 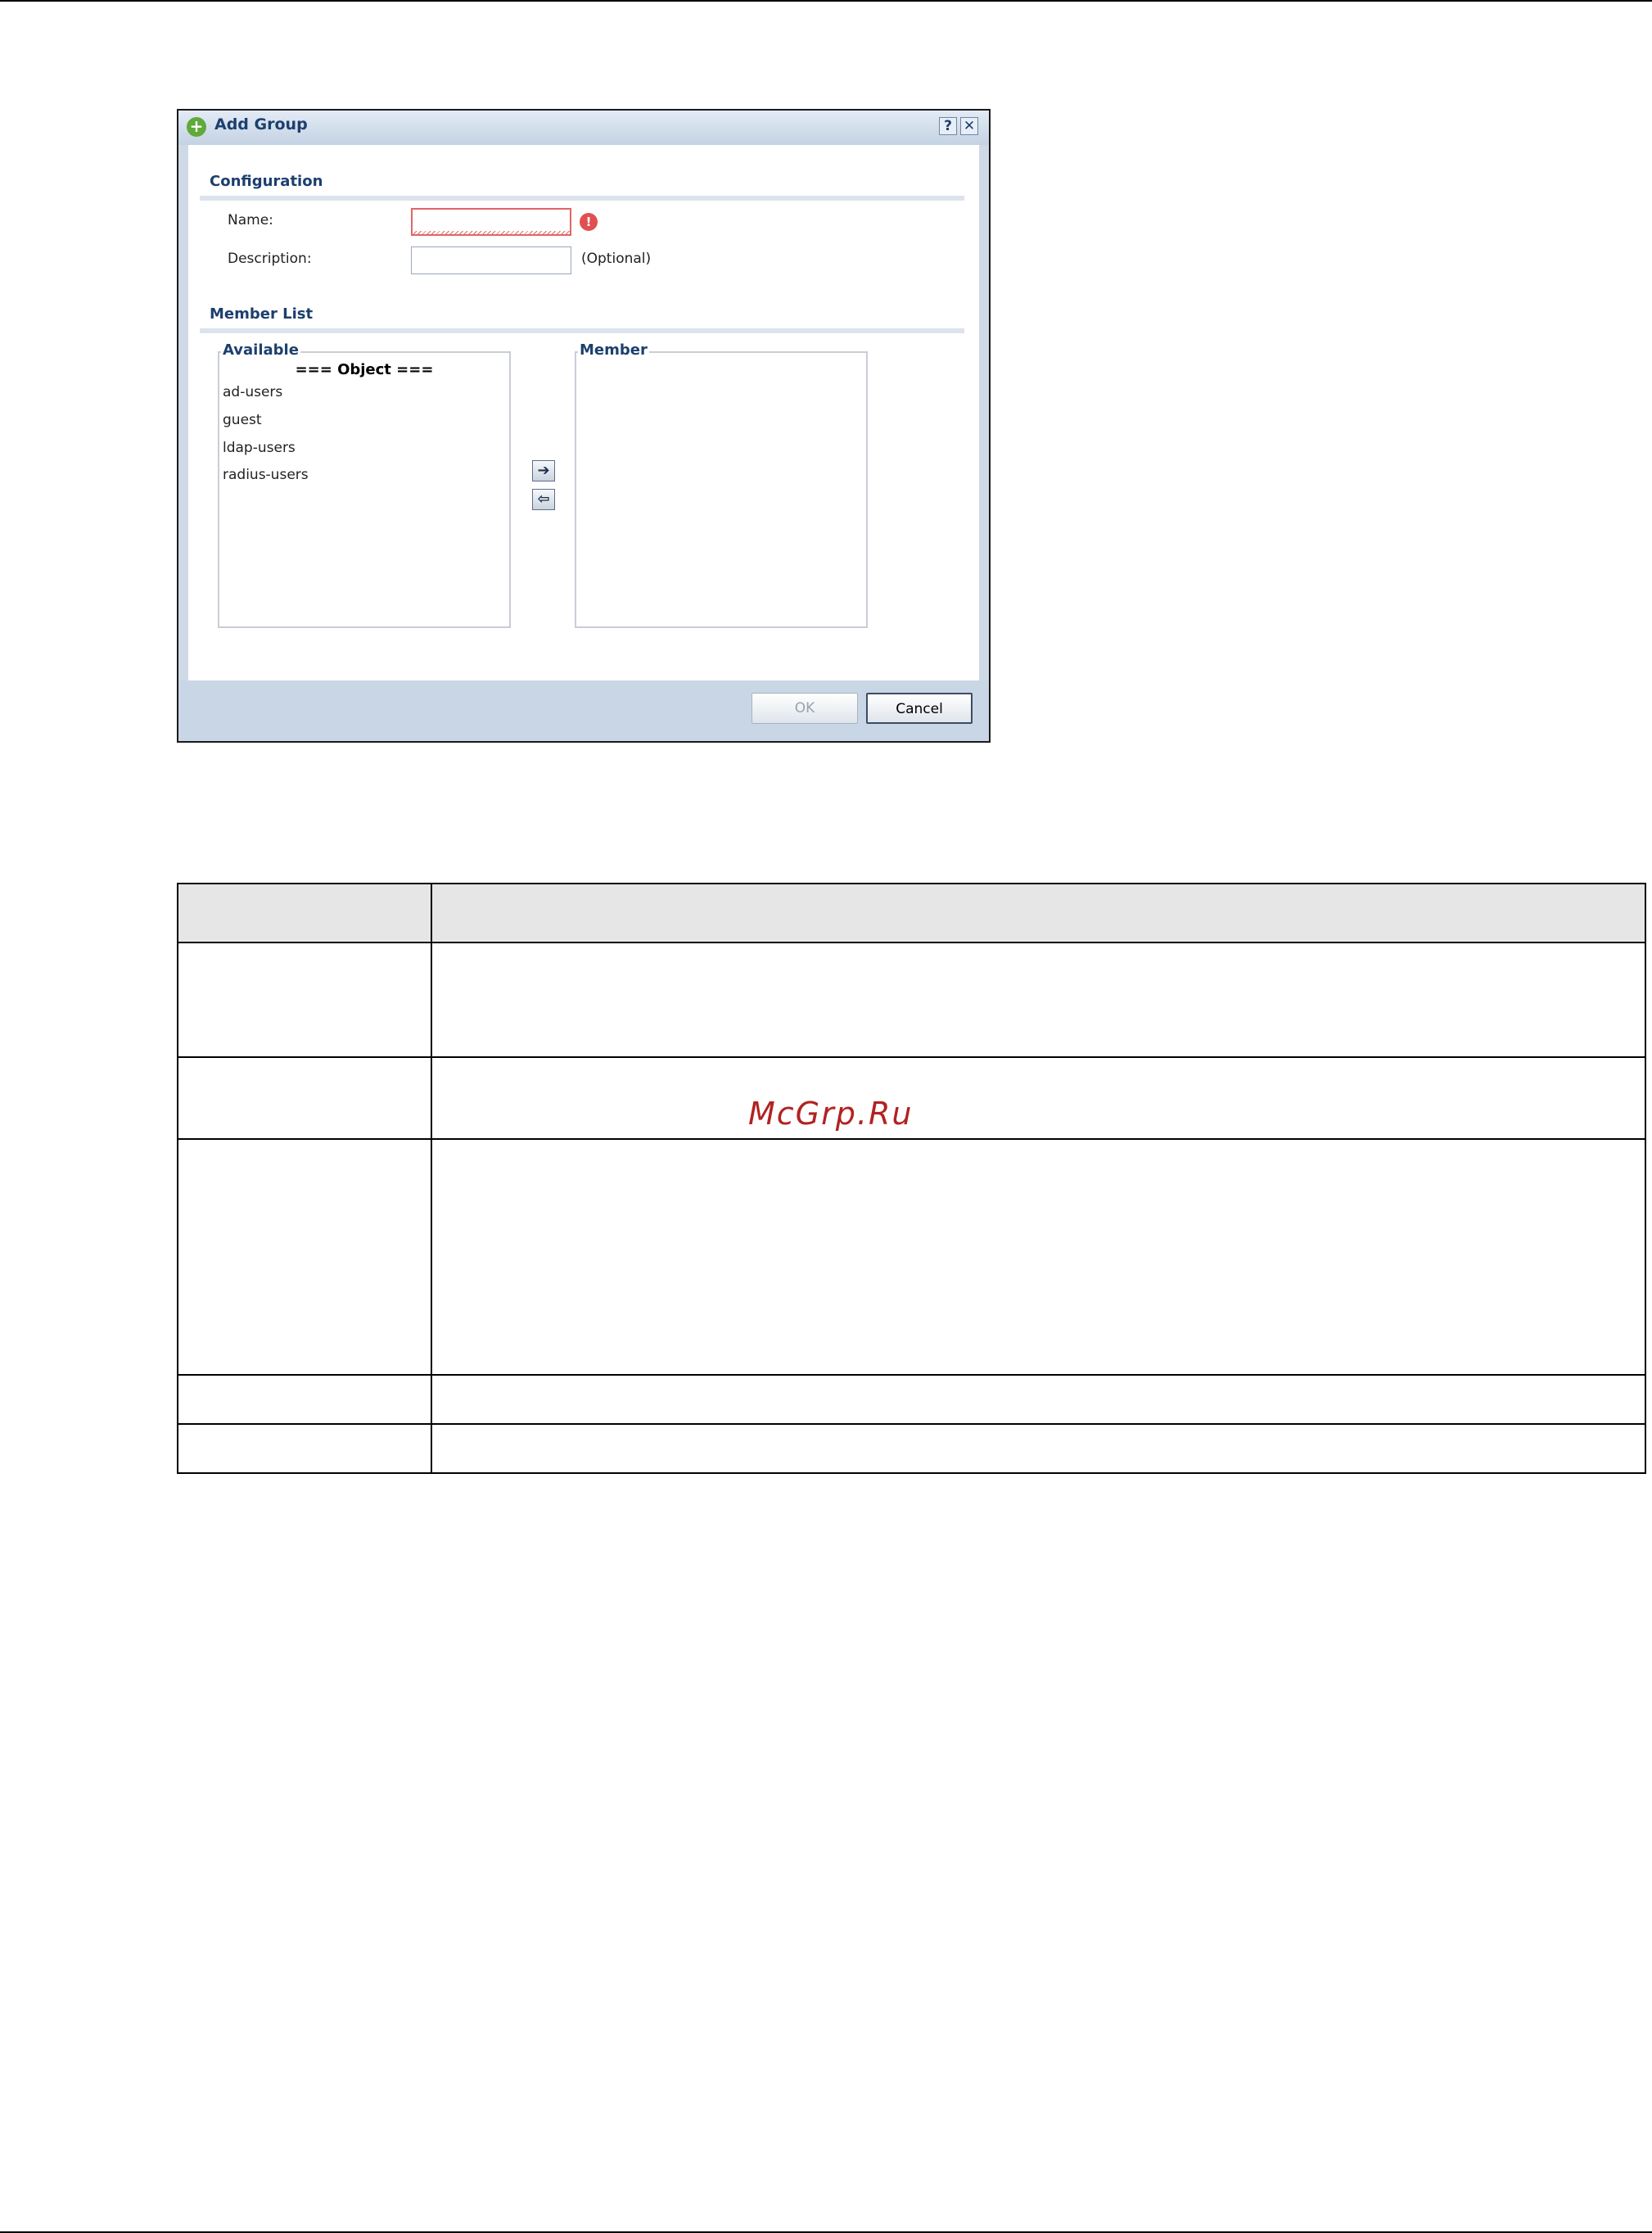 What do you see at coordinates (259, 448) in the screenshot?
I see `list-item-ldap-users: ldap-users` at bounding box center [259, 448].